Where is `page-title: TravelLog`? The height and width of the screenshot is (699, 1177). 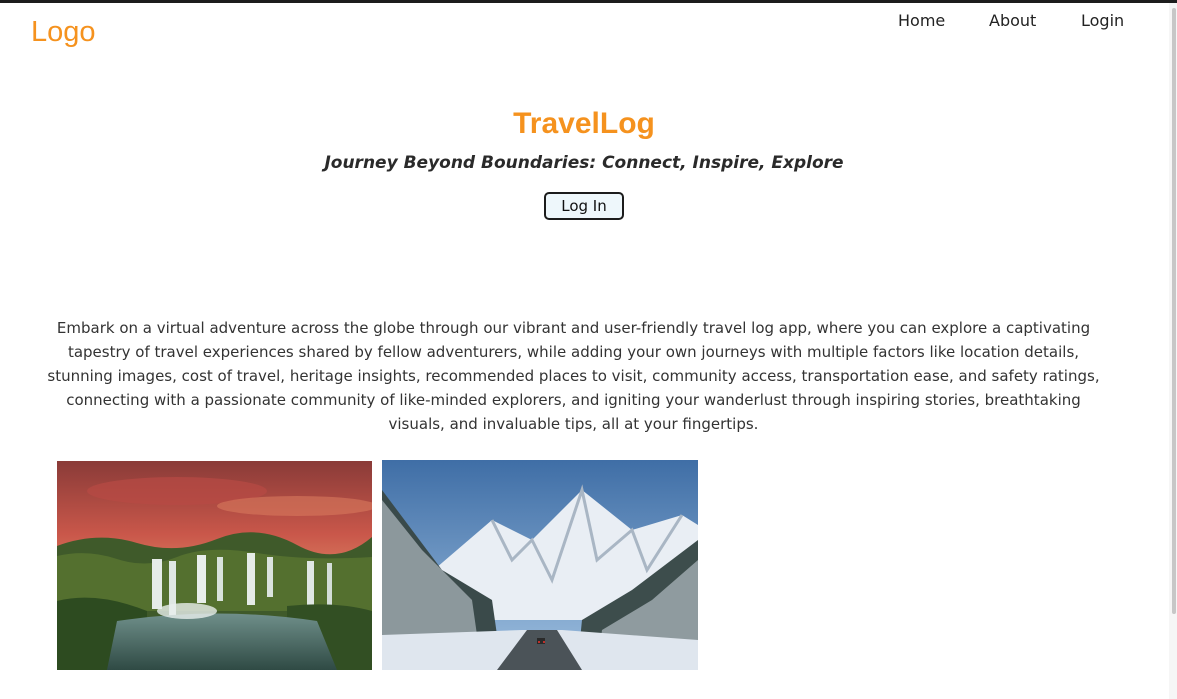 page-title: TravelLog is located at coordinates (584, 123).